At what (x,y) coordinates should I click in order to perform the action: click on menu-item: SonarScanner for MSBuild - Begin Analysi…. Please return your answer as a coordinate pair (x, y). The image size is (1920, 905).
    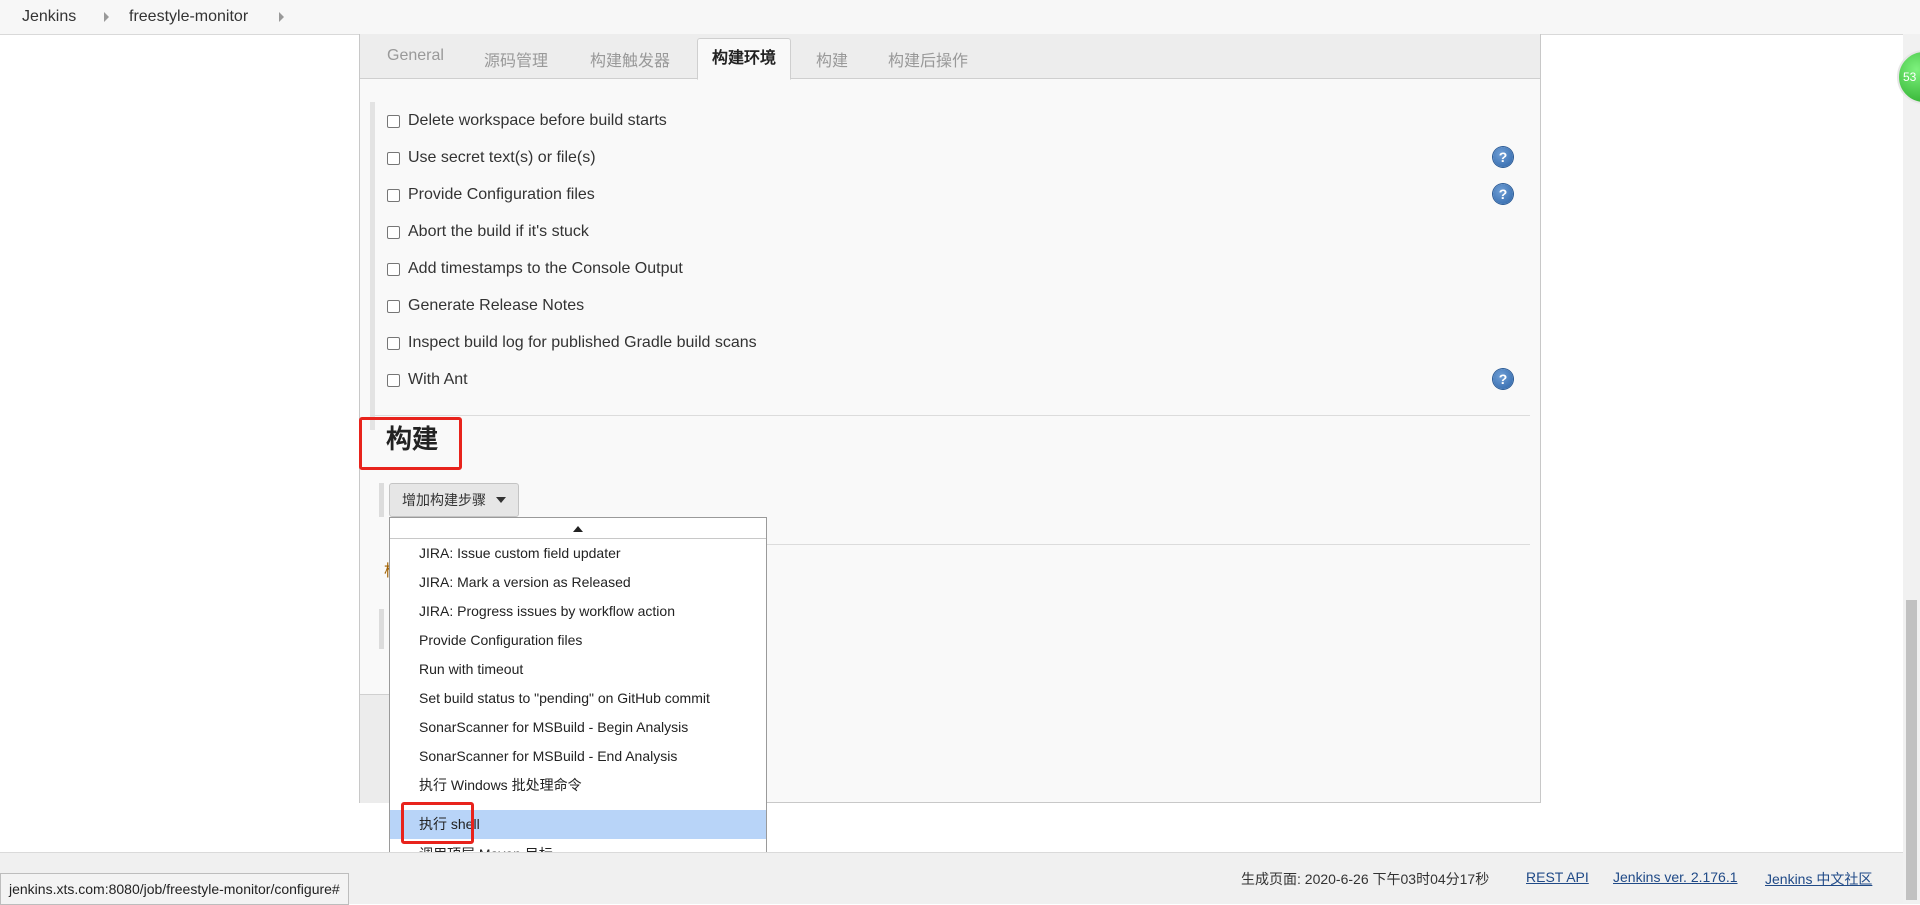
    Looking at the image, I should click on (578, 727).